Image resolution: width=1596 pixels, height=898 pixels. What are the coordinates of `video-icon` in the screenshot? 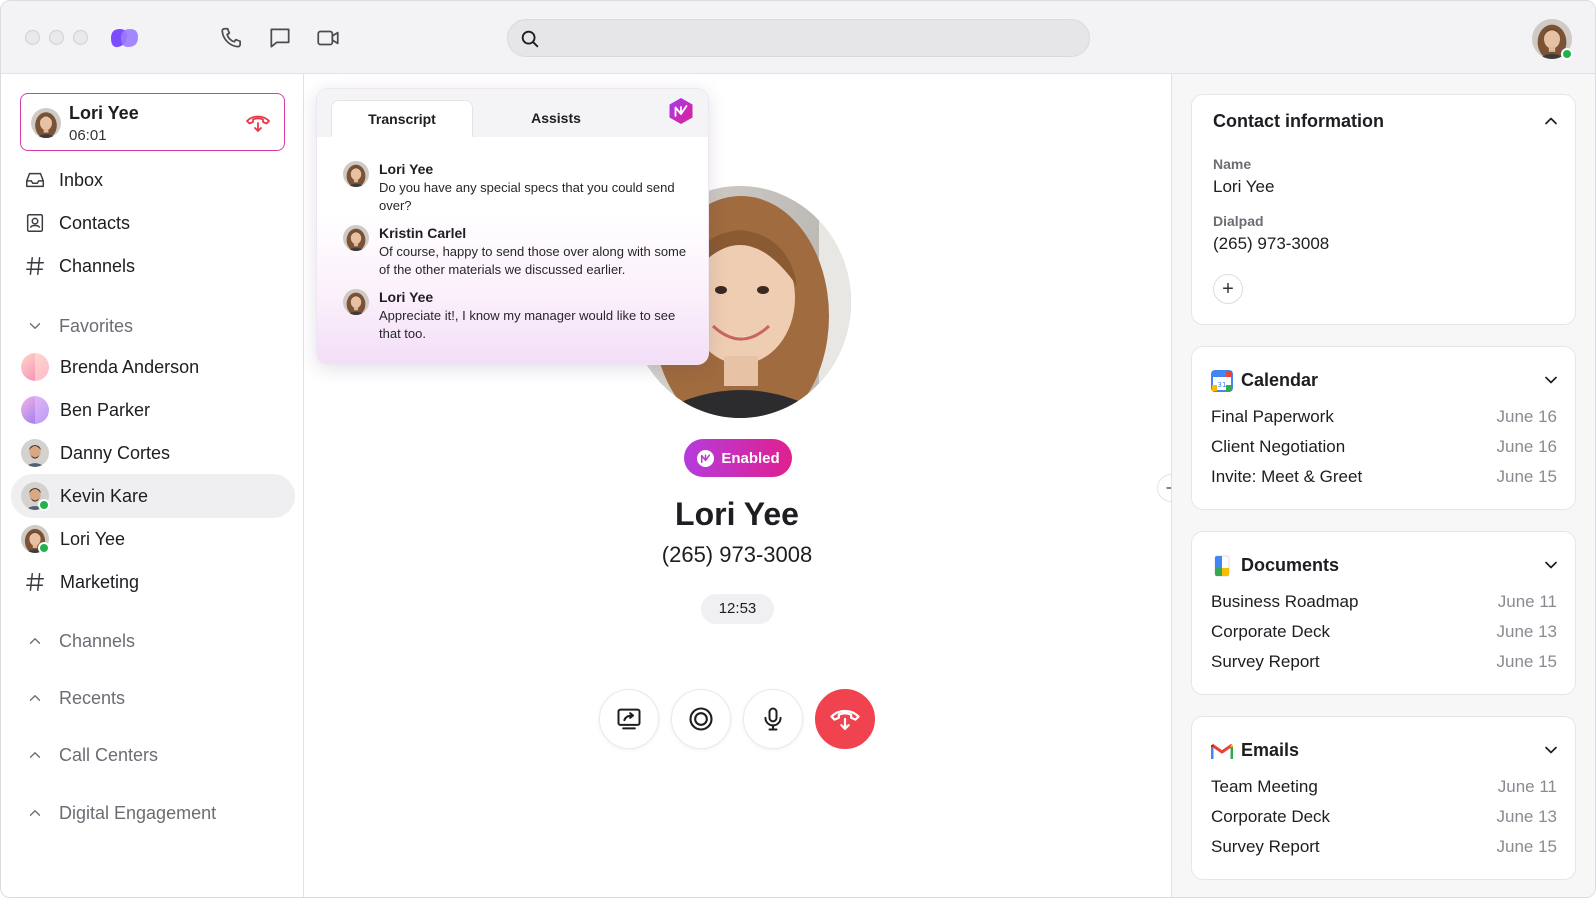 It's located at (328, 38).